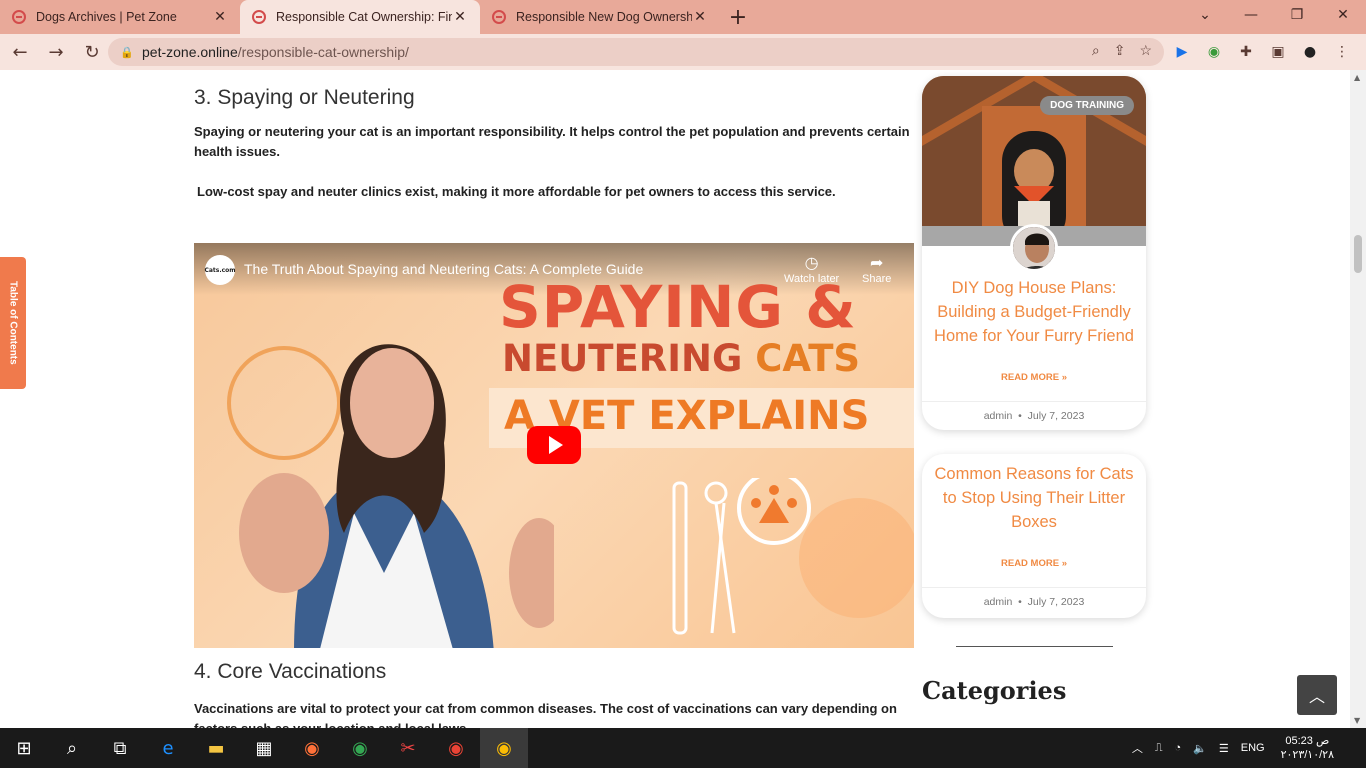  What do you see at coordinates (1159, 748) in the screenshot?
I see `network-icon: ⎍` at bounding box center [1159, 748].